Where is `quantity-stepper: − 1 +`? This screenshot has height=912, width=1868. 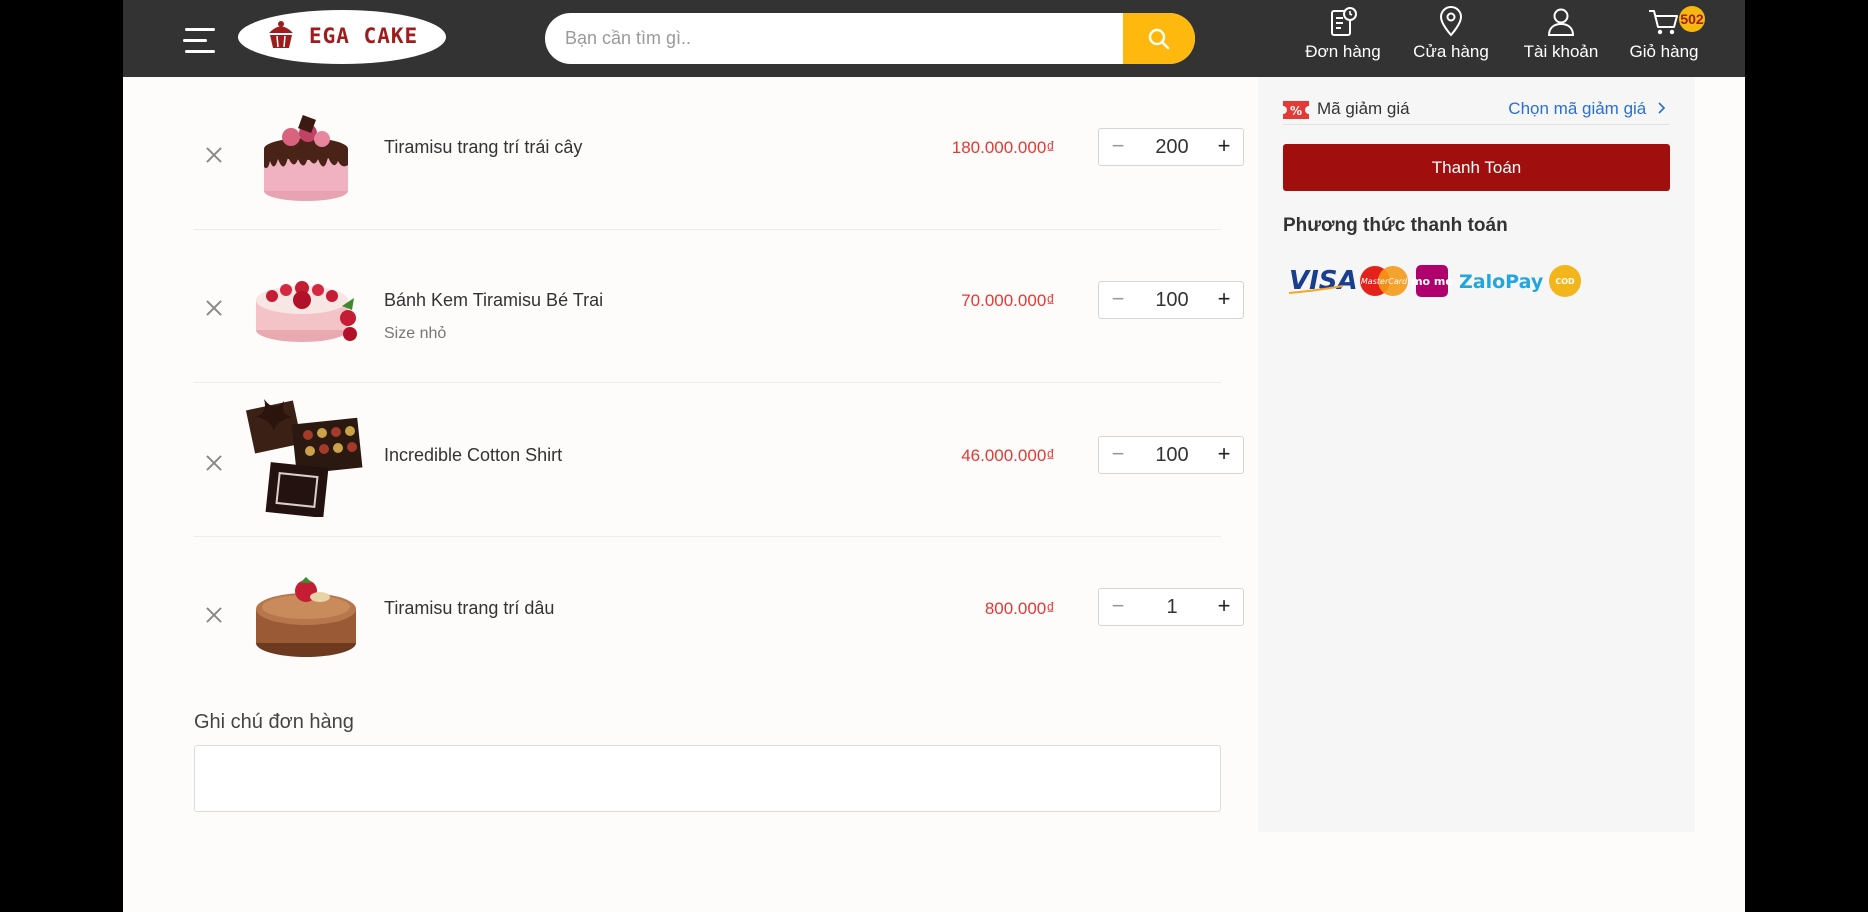
quantity-stepper: − 1 + is located at coordinates (1171, 607).